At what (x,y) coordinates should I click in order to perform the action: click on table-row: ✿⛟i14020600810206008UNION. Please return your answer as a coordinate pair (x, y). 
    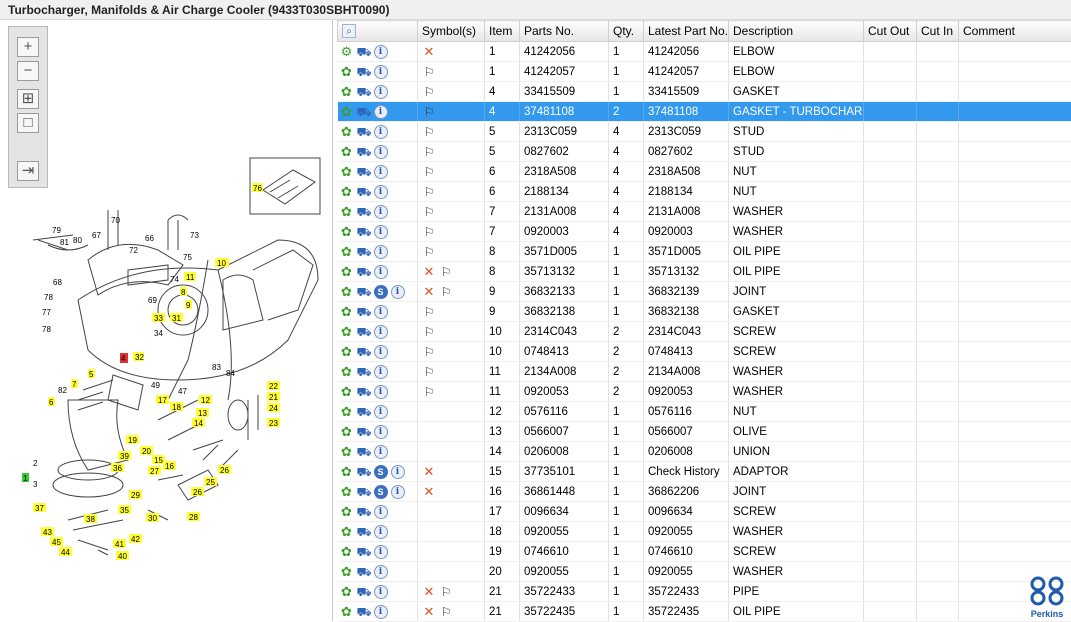
    Looking at the image, I should click on (704, 452).